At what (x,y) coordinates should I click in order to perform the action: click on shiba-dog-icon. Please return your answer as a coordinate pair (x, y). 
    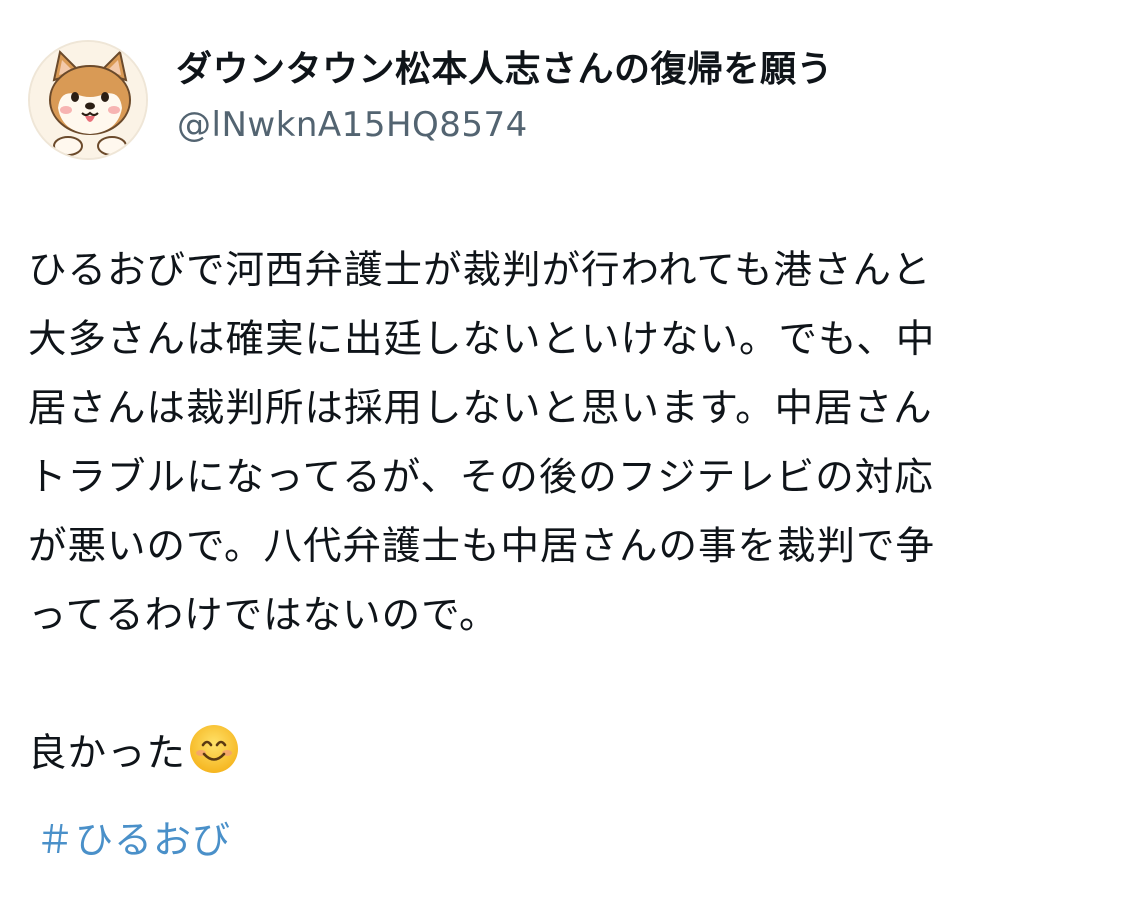
    Looking at the image, I should click on (88, 100).